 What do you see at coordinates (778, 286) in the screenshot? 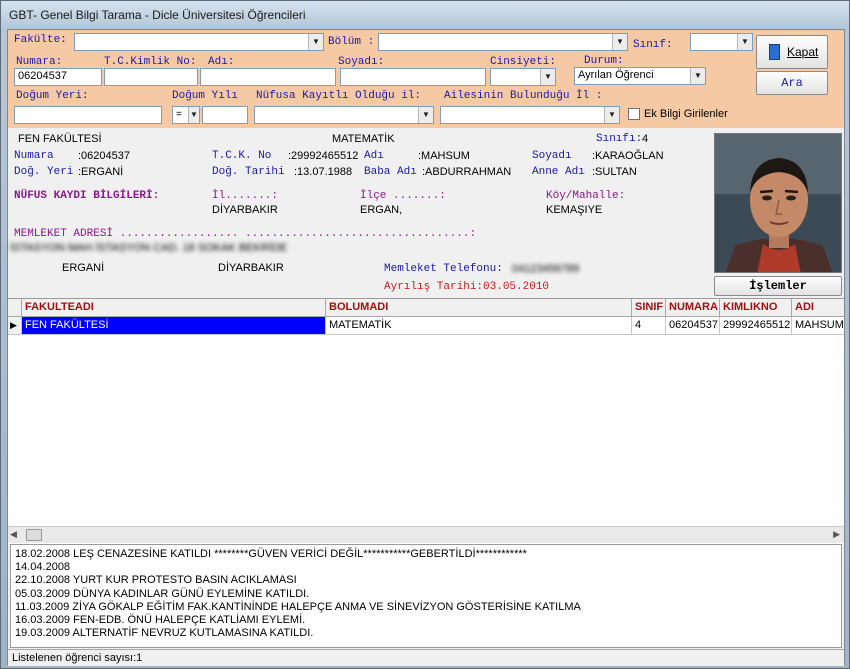
I see `islemler-button: İşlemler` at bounding box center [778, 286].